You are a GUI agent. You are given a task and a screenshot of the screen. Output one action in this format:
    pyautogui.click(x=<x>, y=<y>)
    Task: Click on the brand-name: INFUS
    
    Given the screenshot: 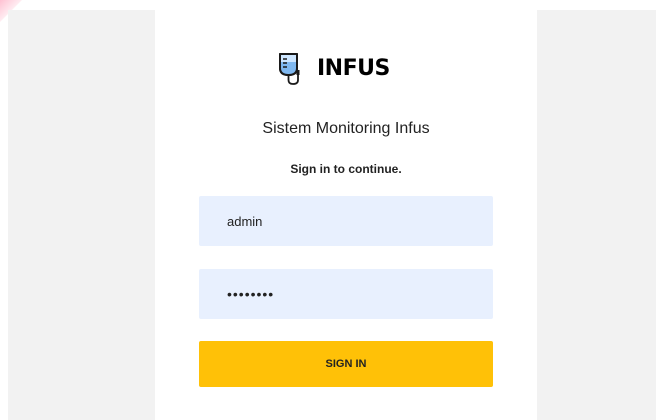 What is the action you would take?
    pyautogui.click(x=353, y=68)
    